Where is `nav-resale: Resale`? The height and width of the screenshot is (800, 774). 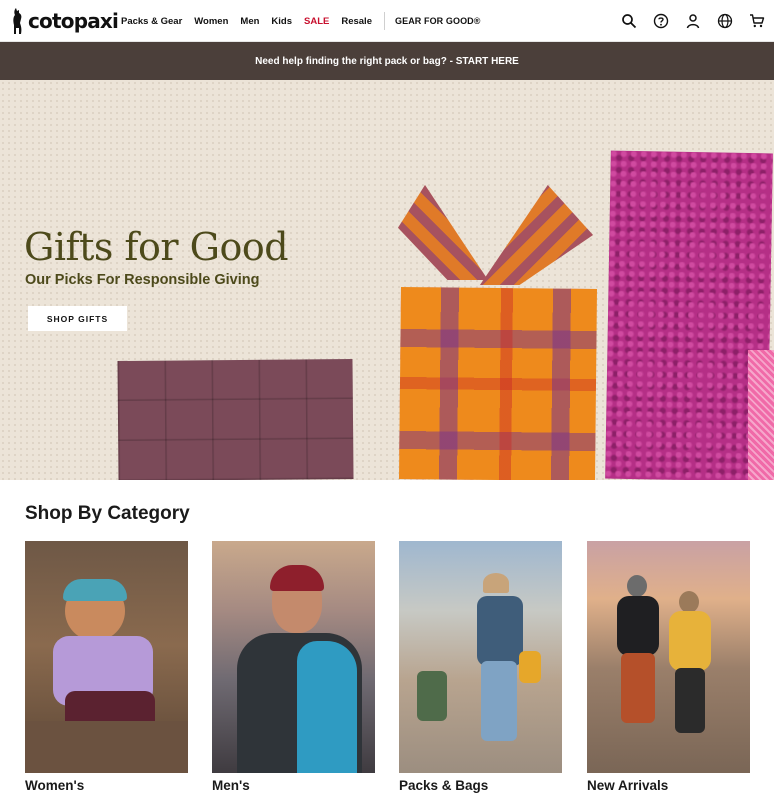 nav-resale: Resale is located at coordinates (356, 21).